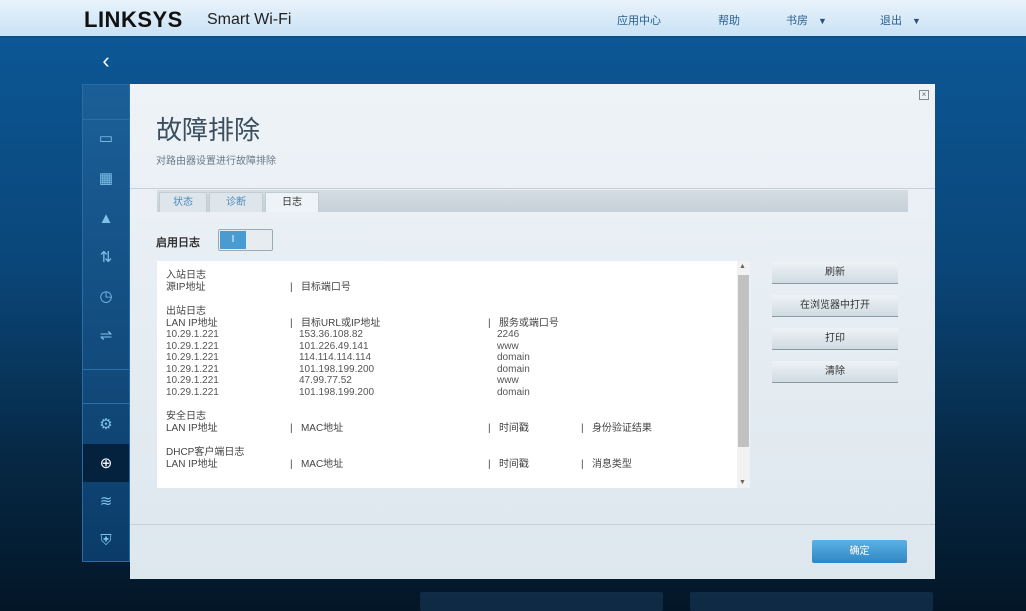  What do you see at coordinates (186, 275) in the screenshot?
I see `incoming-log-title: 入站日志` at bounding box center [186, 275].